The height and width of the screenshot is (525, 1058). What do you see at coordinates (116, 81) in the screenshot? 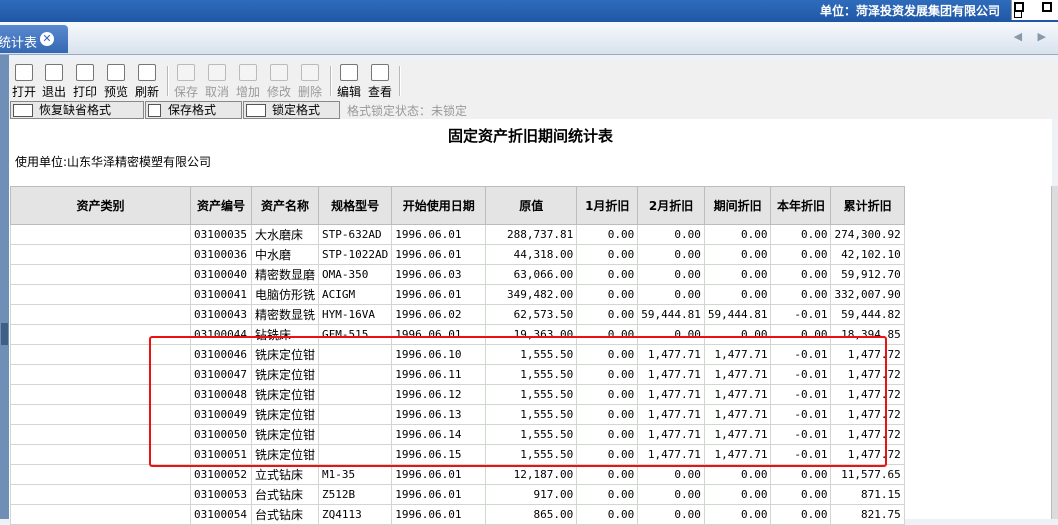
I see `preview-button: 预览` at bounding box center [116, 81].